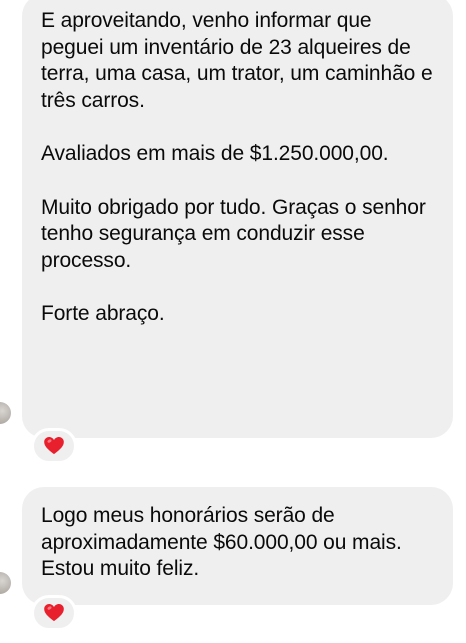 This screenshot has width=466, height=643. Describe the element at coordinates (215, 153) in the screenshot. I see `message-text: Avaliados em mais de $1.250.000,00.` at that location.